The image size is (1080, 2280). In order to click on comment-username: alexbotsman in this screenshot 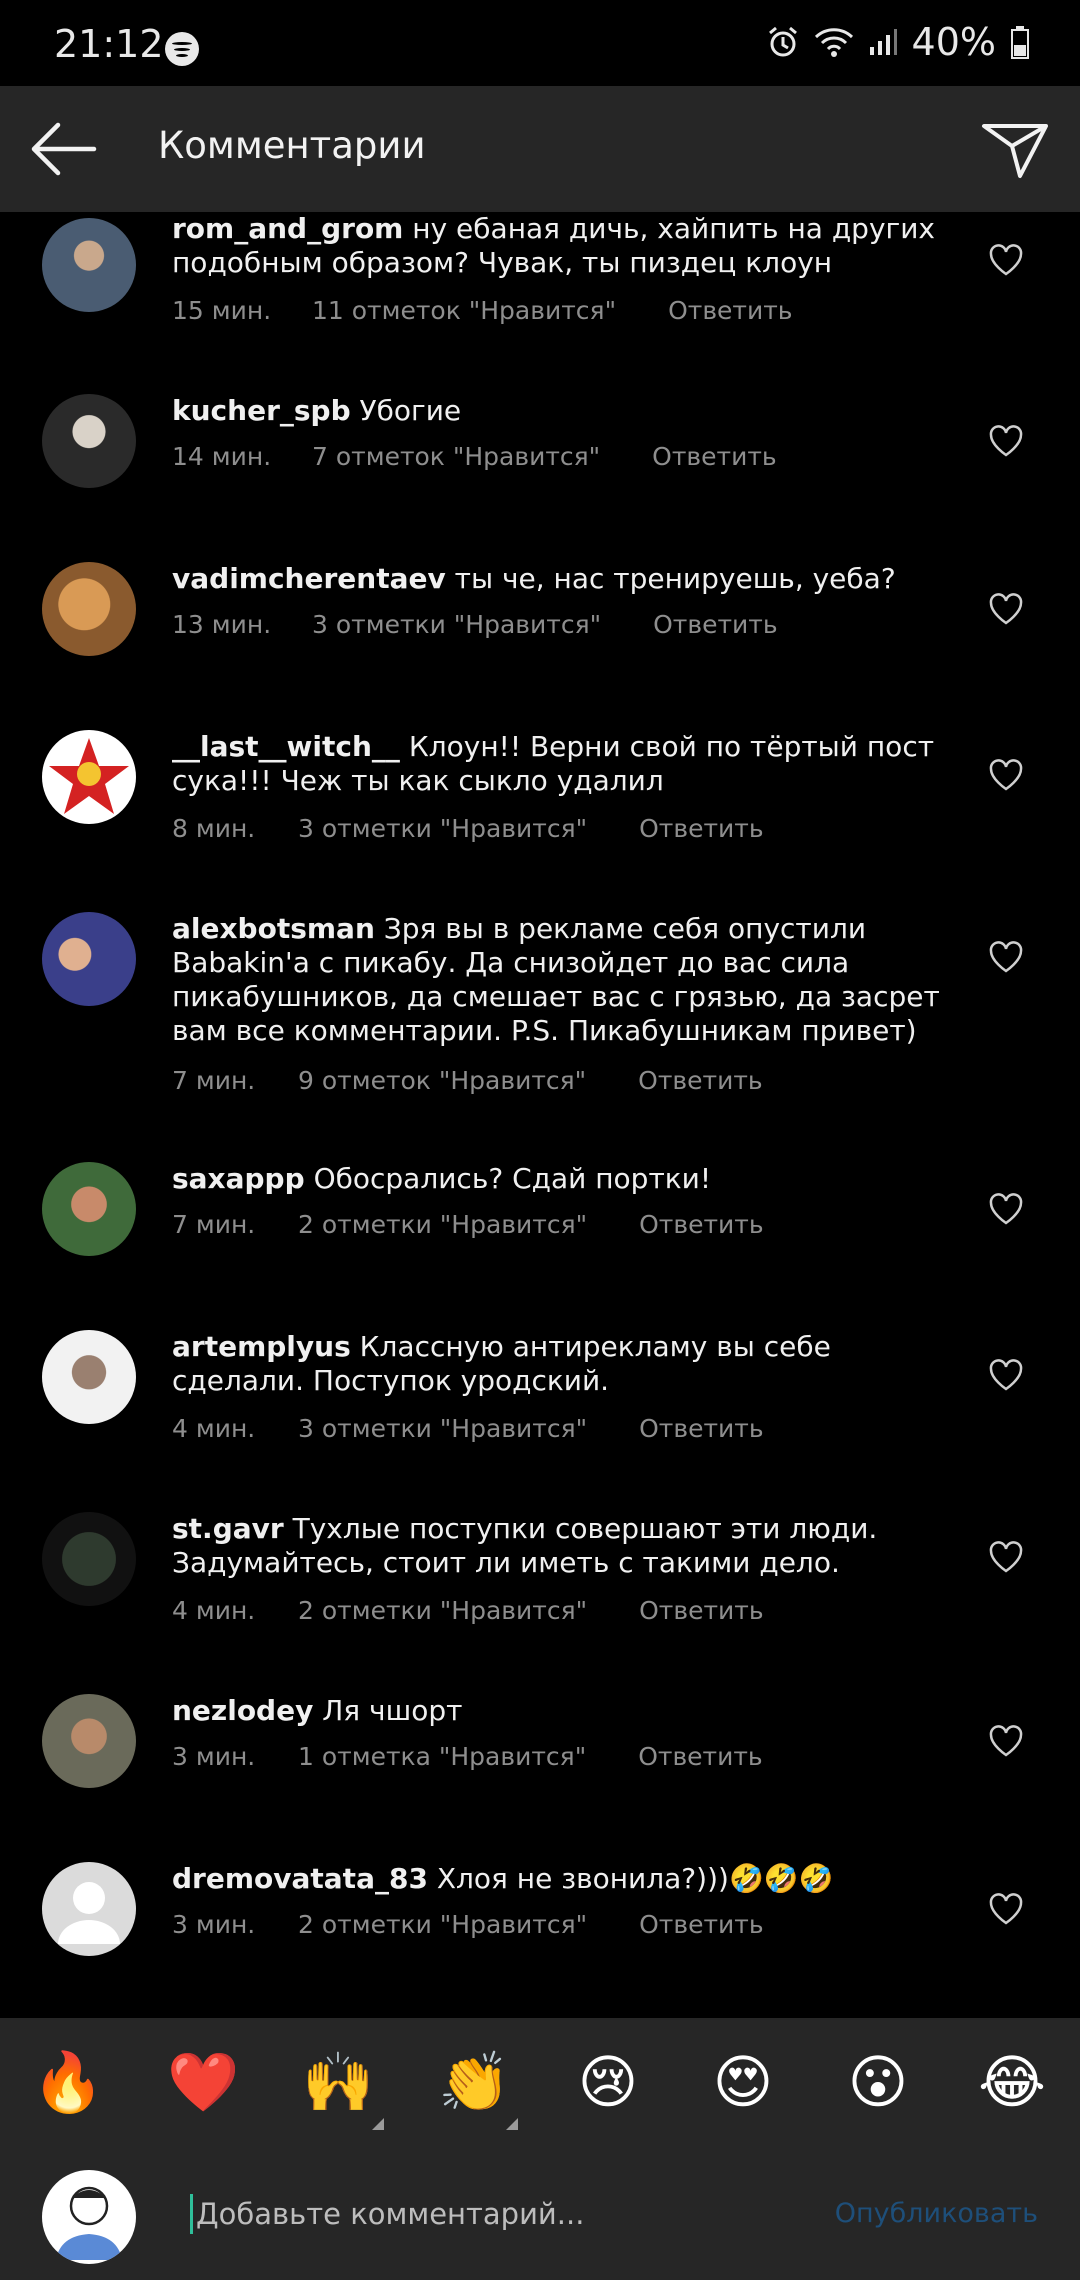, I will do `click(273, 928)`.